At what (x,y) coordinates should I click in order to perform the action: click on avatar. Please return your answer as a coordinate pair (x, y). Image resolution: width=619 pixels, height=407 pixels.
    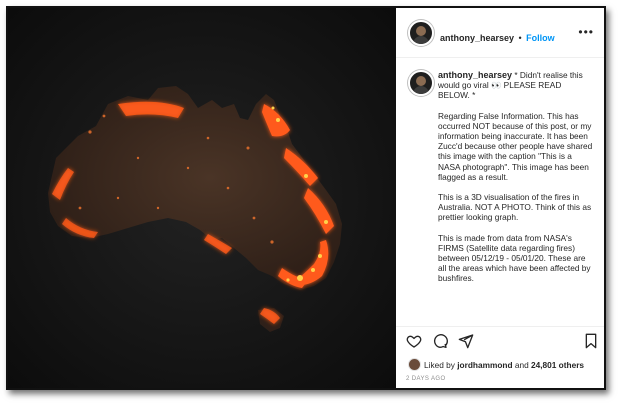
    Looking at the image, I should click on (421, 33).